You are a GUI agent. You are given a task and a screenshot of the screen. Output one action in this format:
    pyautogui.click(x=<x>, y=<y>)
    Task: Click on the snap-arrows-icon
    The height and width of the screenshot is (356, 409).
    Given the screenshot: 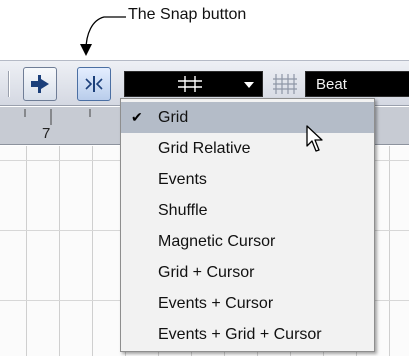 What is the action you would take?
    pyautogui.click(x=94, y=84)
    